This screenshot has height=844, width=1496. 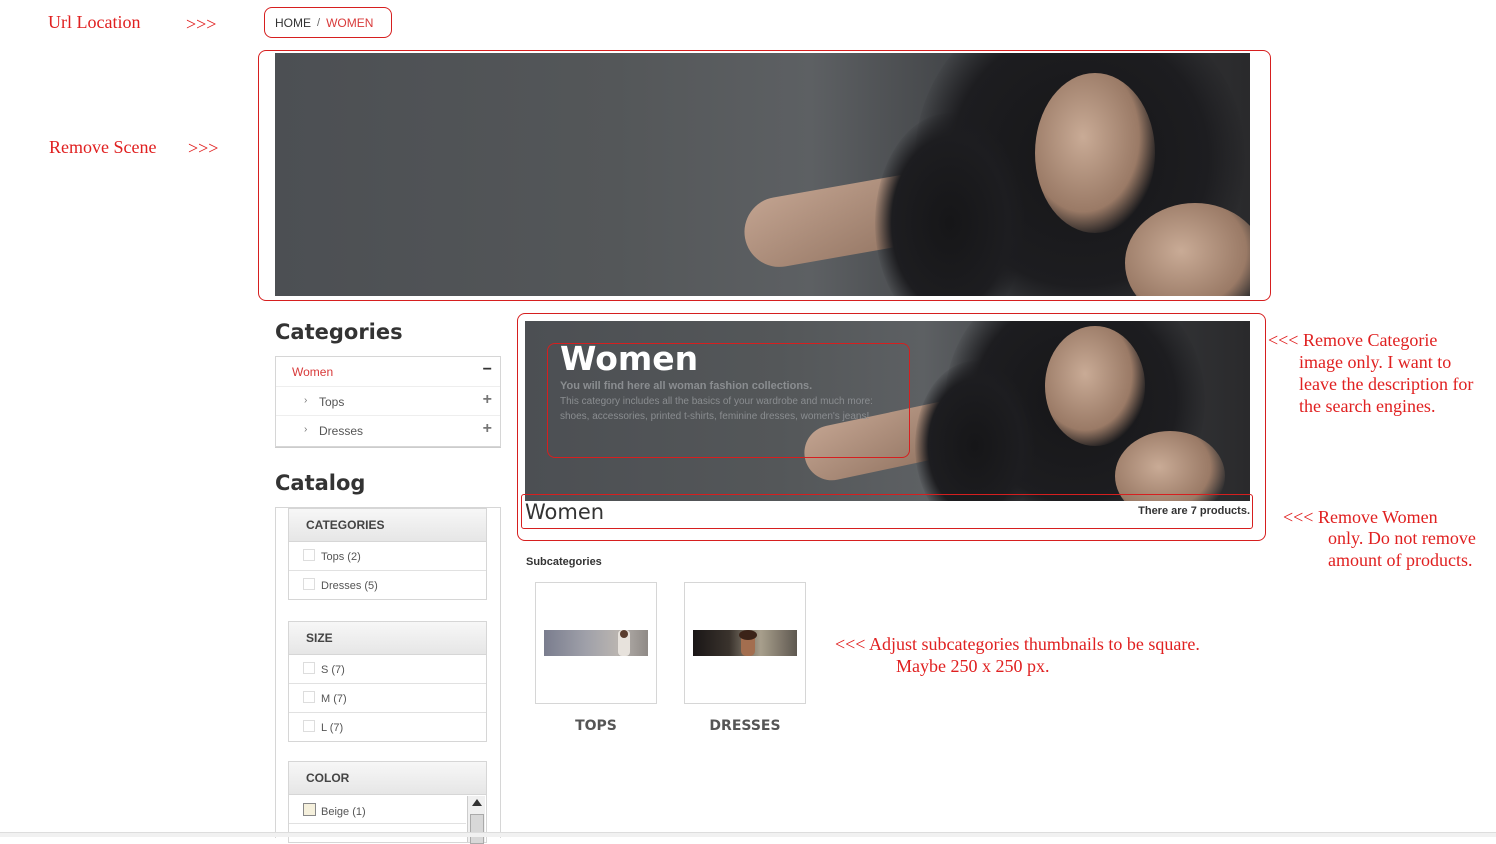 I want to click on product-count: There are 7 products., so click(x=1194, y=511).